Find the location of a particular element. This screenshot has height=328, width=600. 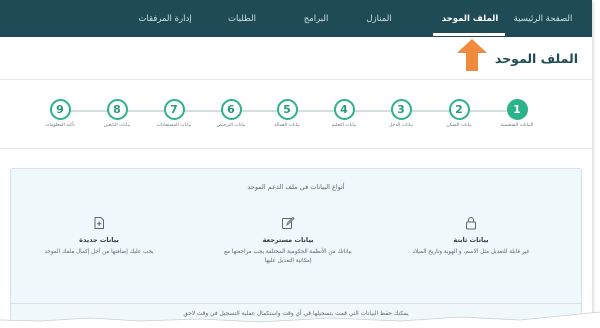

step-number: 4 is located at coordinates (344, 109).